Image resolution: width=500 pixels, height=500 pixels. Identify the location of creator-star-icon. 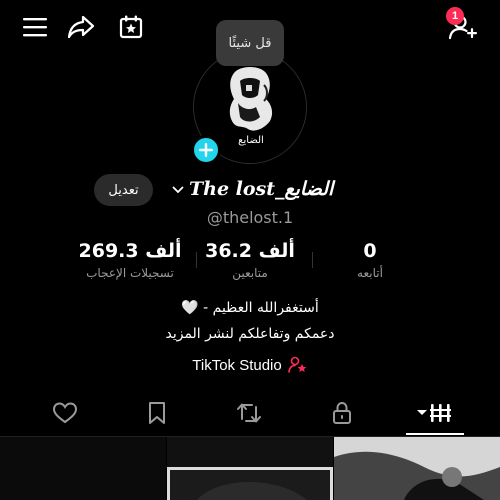
(297, 364).